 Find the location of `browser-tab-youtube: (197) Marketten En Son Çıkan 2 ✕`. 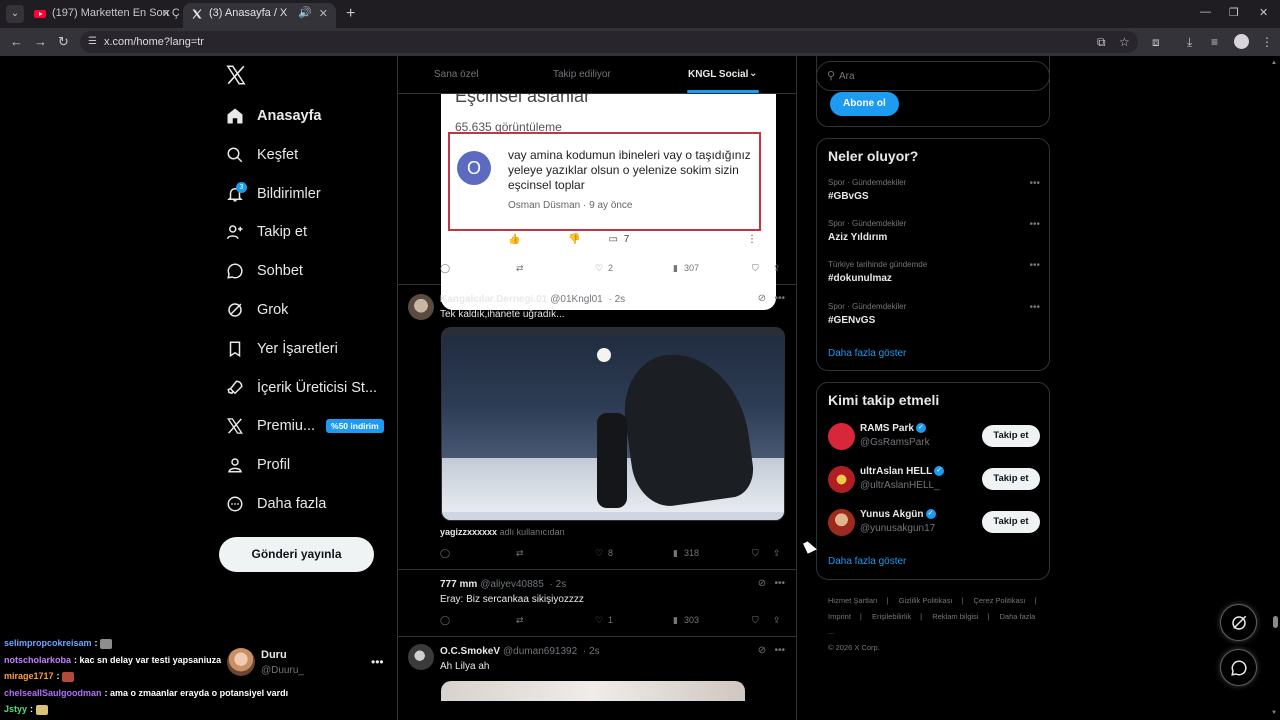

browser-tab-youtube: (197) Marketten En Son Çıkan 2 ✕ is located at coordinates (102, 14).